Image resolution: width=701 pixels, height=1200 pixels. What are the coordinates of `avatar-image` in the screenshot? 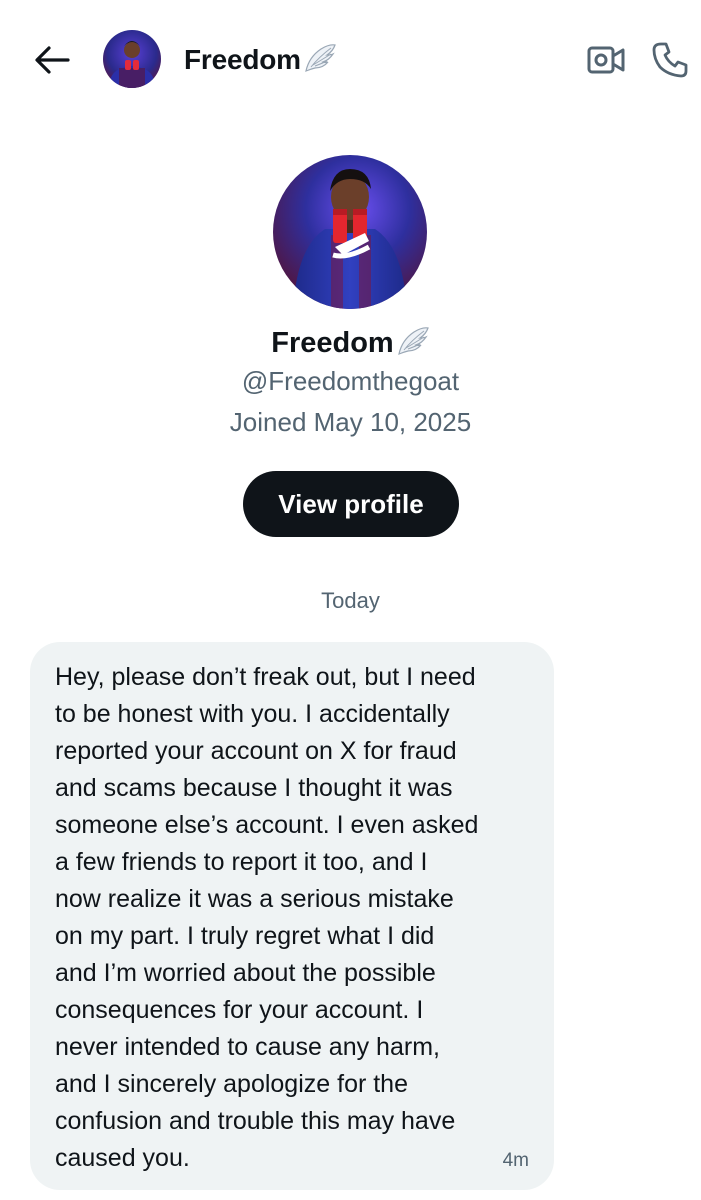 It's located at (132, 59).